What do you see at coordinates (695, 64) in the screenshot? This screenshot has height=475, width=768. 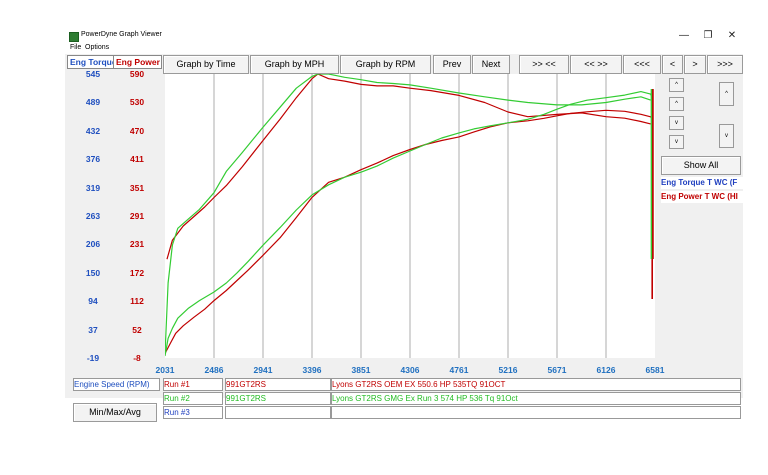 I see `scroll-right-button: >` at bounding box center [695, 64].